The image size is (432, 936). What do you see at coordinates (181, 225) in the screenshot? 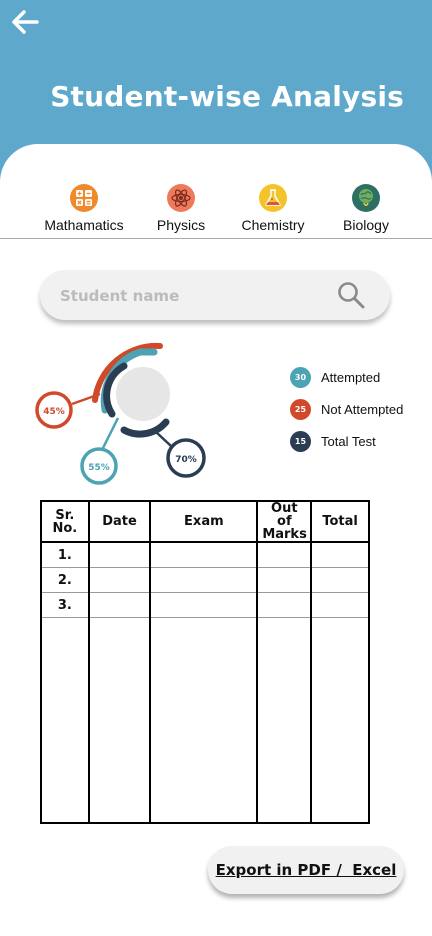
I see `tab-label: Physics` at bounding box center [181, 225].